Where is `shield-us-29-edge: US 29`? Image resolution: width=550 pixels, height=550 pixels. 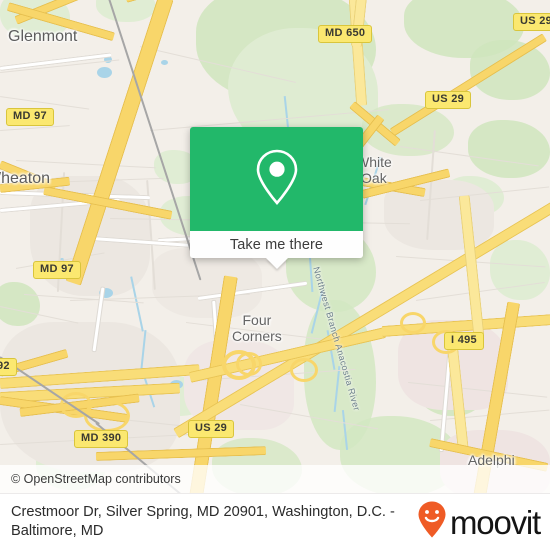 shield-us-29-edge: US 29 is located at coordinates (531, 22).